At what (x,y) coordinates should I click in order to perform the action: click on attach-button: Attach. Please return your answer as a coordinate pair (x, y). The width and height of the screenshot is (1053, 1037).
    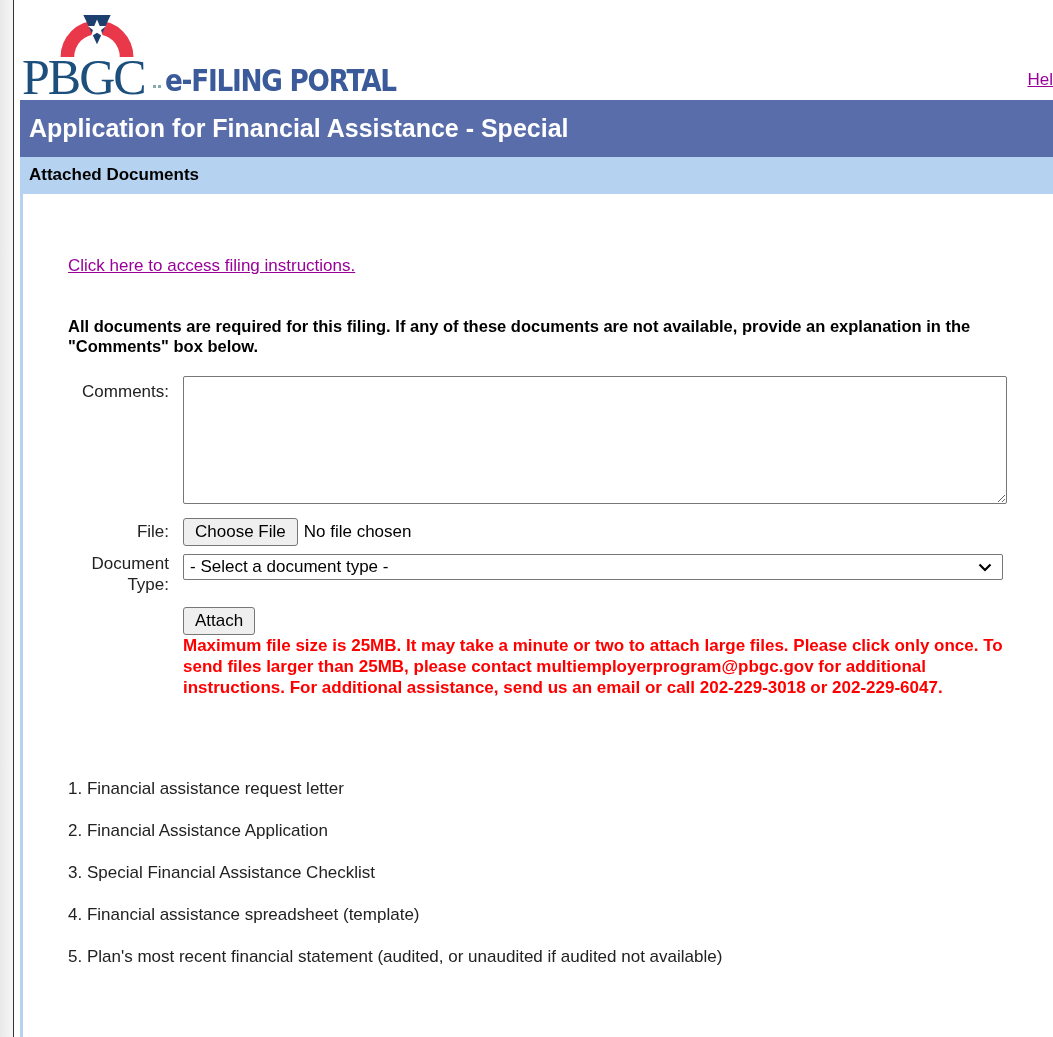
    Looking at the image, I should click on (219, 621).